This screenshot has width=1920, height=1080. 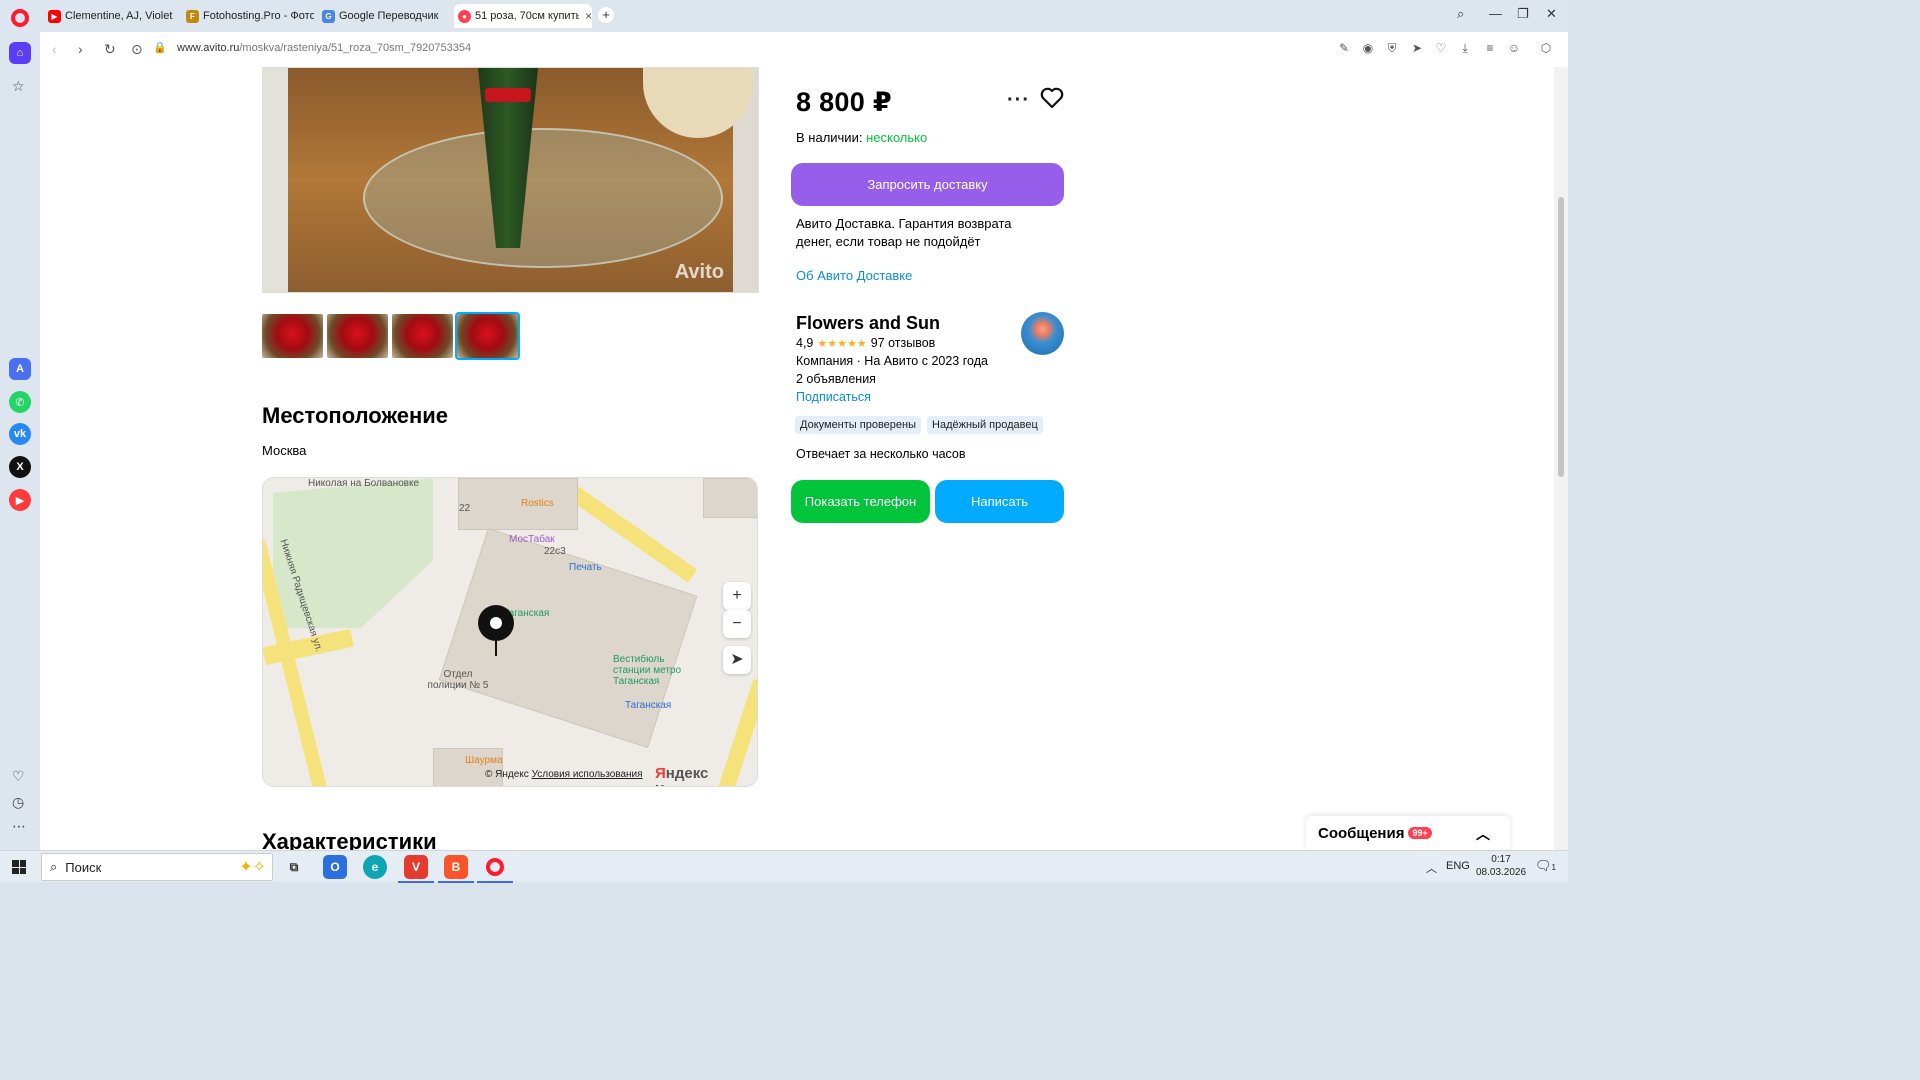 I want to click on menu-icon: ≡, so click(x=1490, y=48).